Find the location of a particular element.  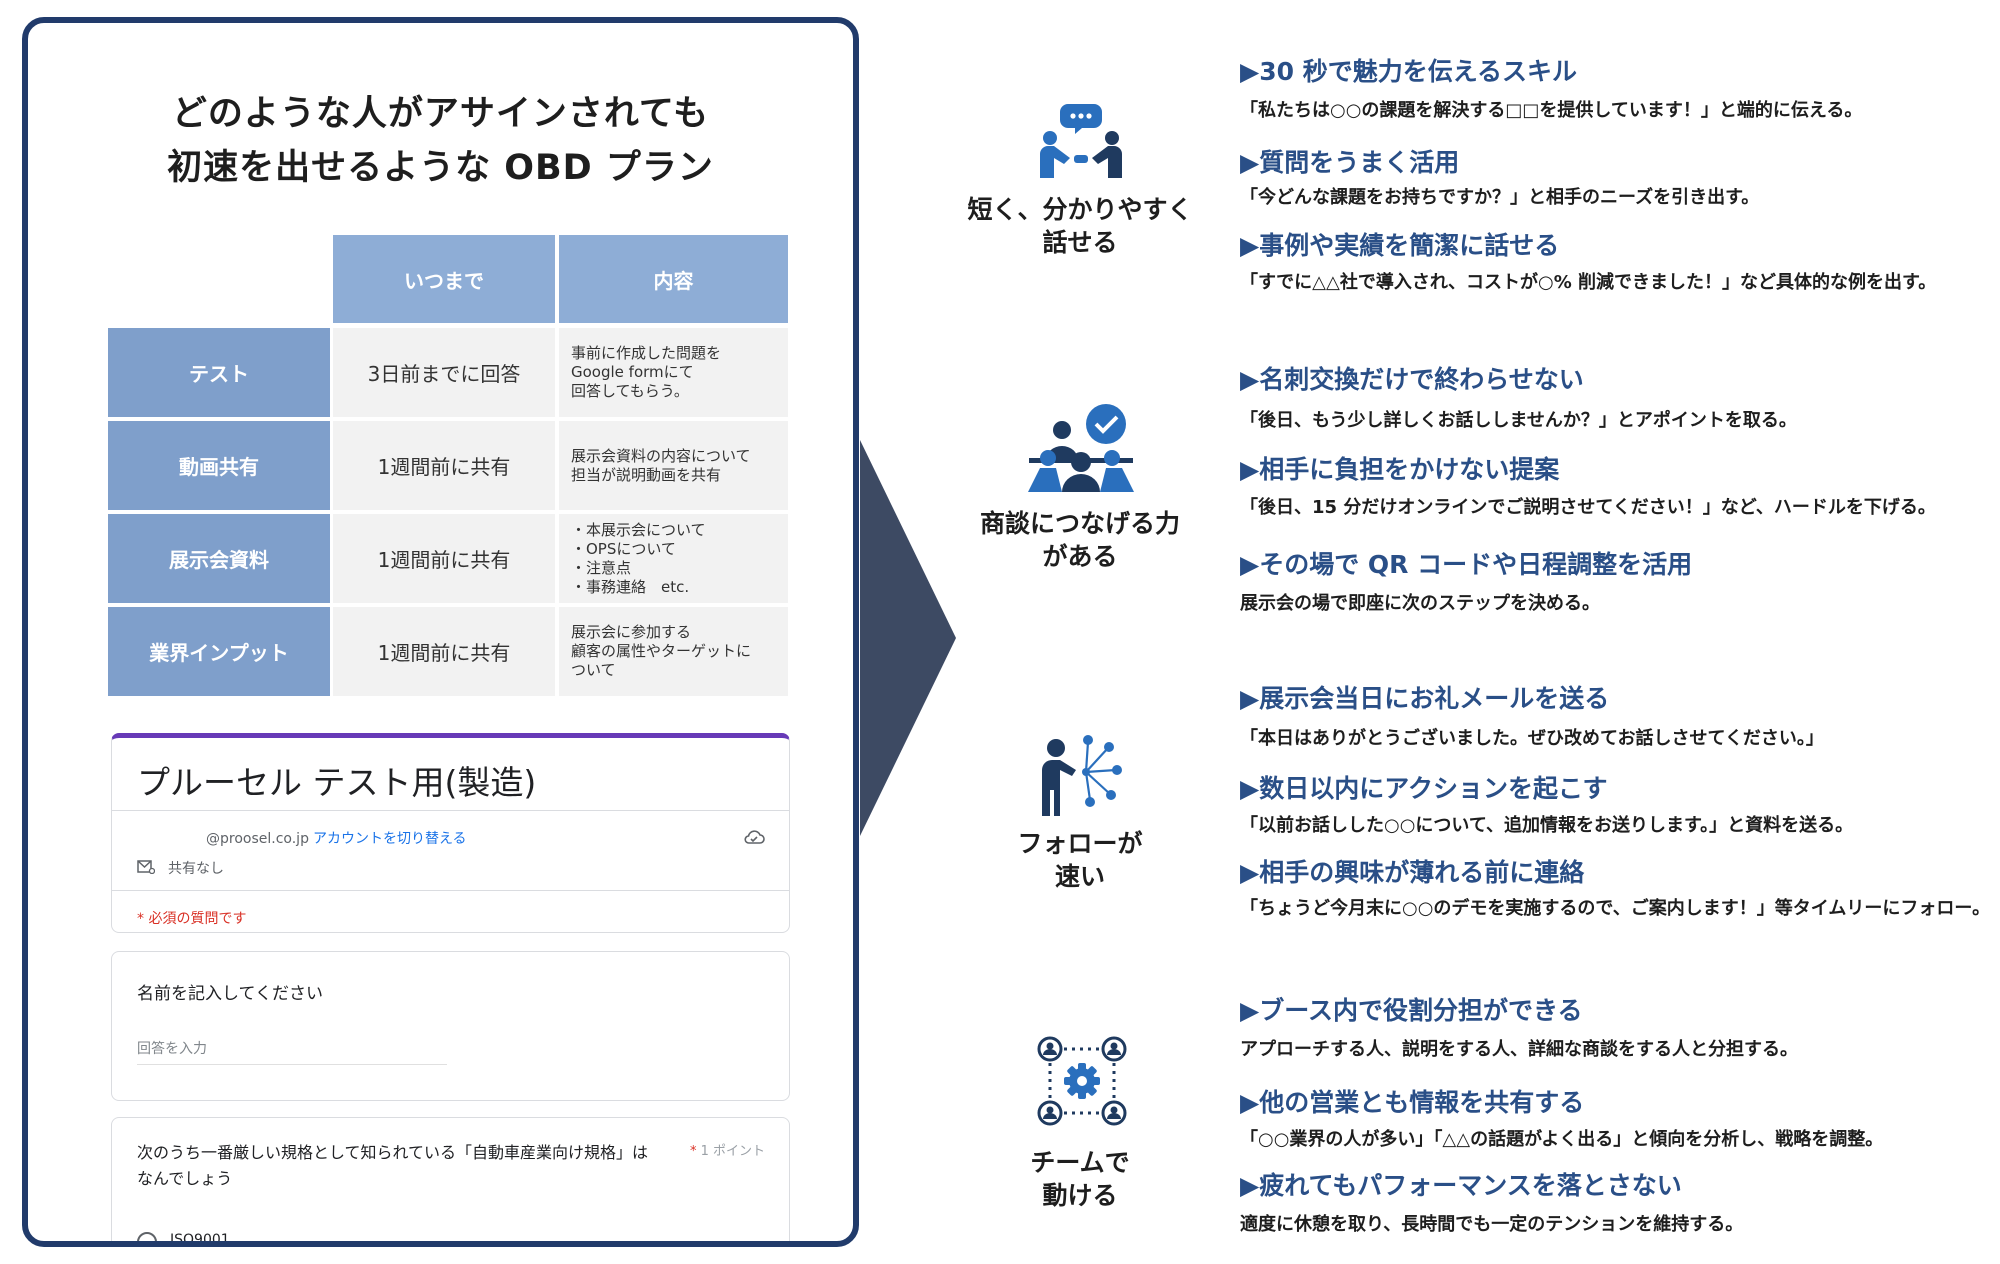

item-title: ▶その場で QR コードや日程調整を活用 is located at coordinates (1466, 564).